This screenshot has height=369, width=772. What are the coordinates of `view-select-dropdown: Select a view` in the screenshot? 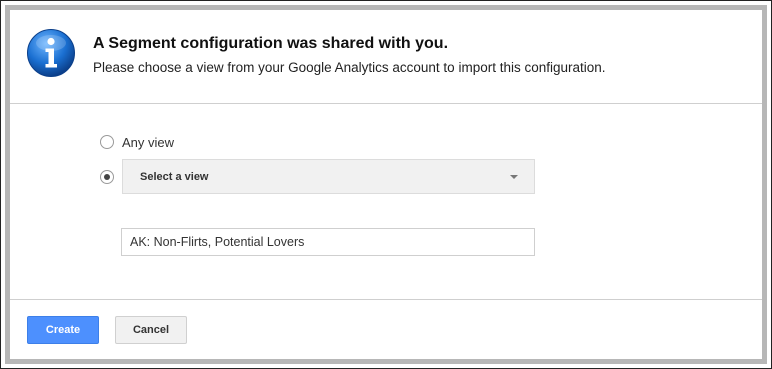 It's located at (328, 176).